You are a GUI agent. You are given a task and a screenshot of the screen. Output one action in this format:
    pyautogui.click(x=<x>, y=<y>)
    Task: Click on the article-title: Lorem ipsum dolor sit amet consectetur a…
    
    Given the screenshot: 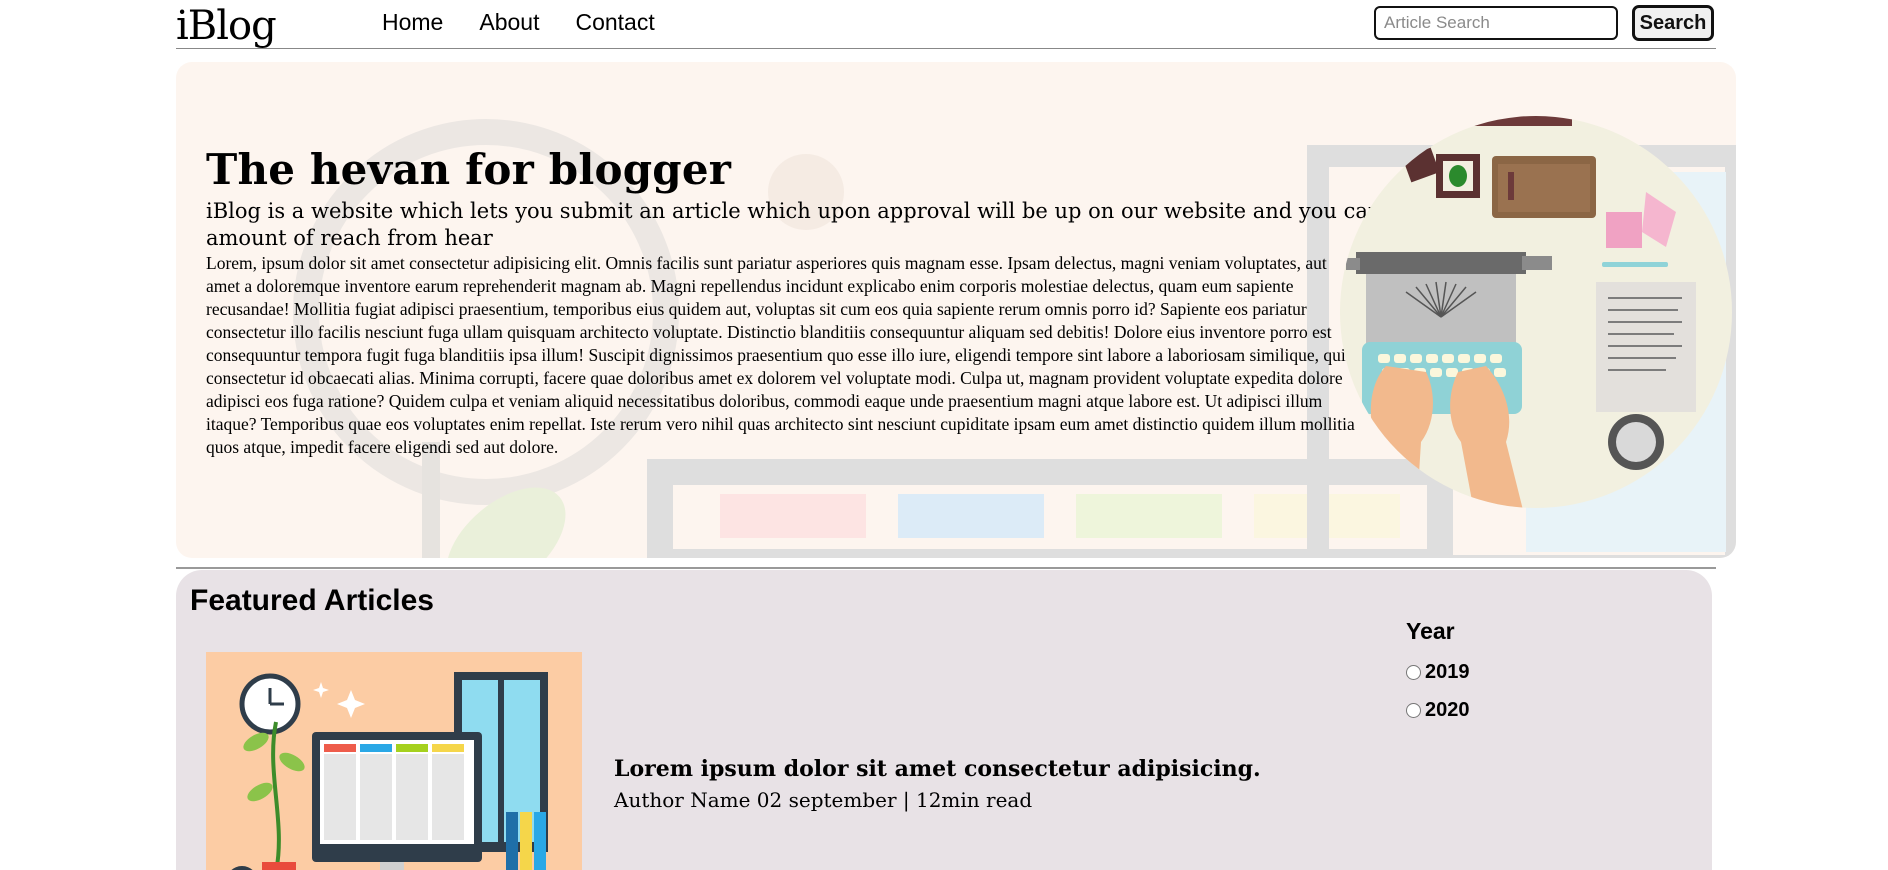 What is the action you would take?
    pyautogui.click(x=937, y=769)
    